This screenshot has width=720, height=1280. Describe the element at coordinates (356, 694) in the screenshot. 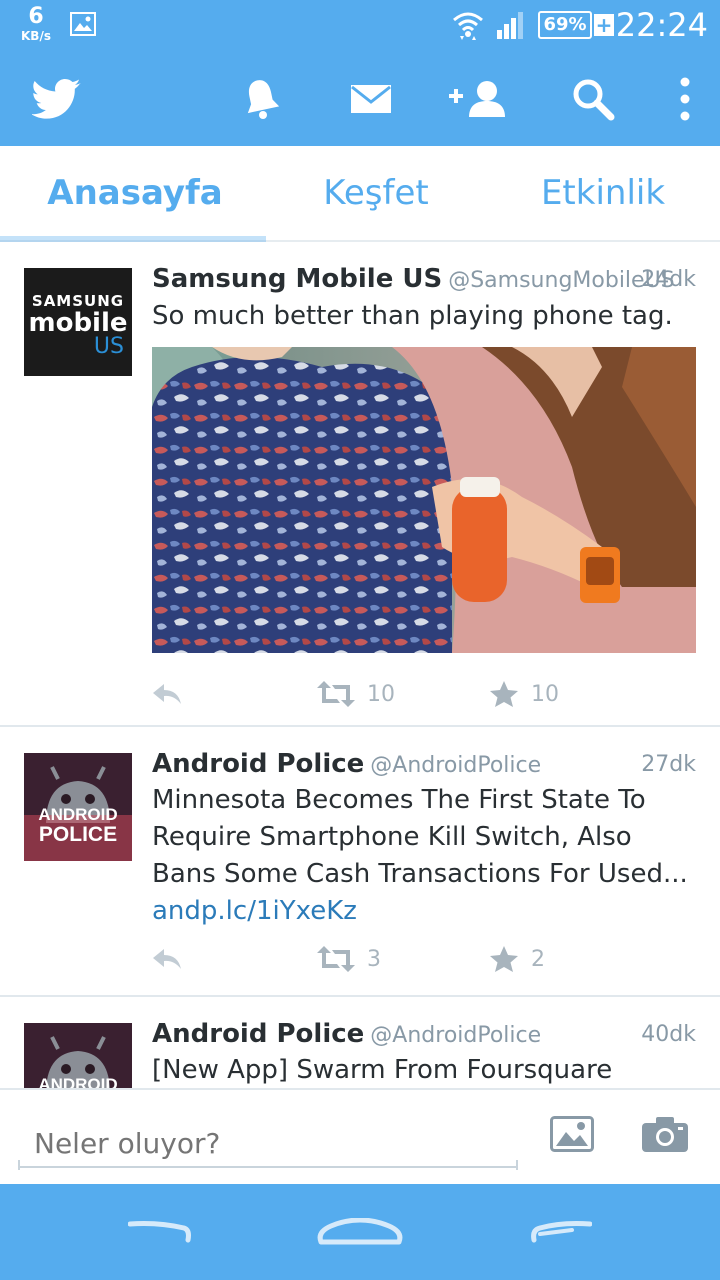

I see `retweet-button: 10` at that location.